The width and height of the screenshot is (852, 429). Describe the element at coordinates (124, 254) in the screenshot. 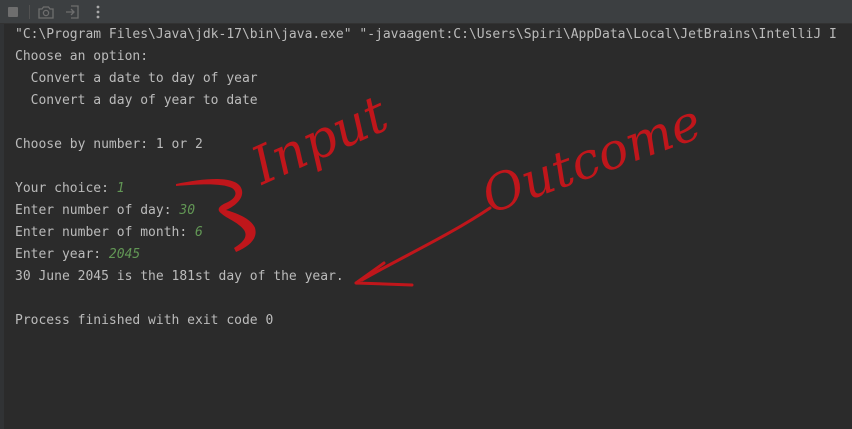

I see `year-value: 2045` at that location.